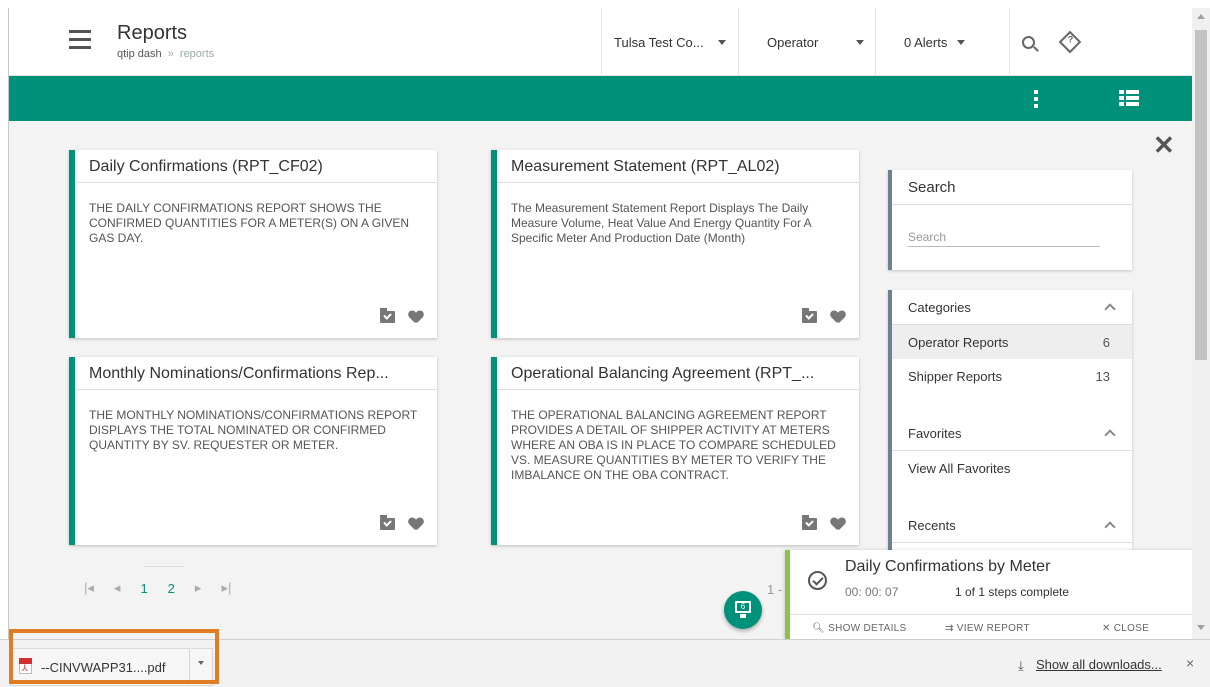 The width and height of the screenshot is (1210, 687). Describe the element at coordinates (1010, 220) in the screenshot. I see `search-panel: Search` at that location.